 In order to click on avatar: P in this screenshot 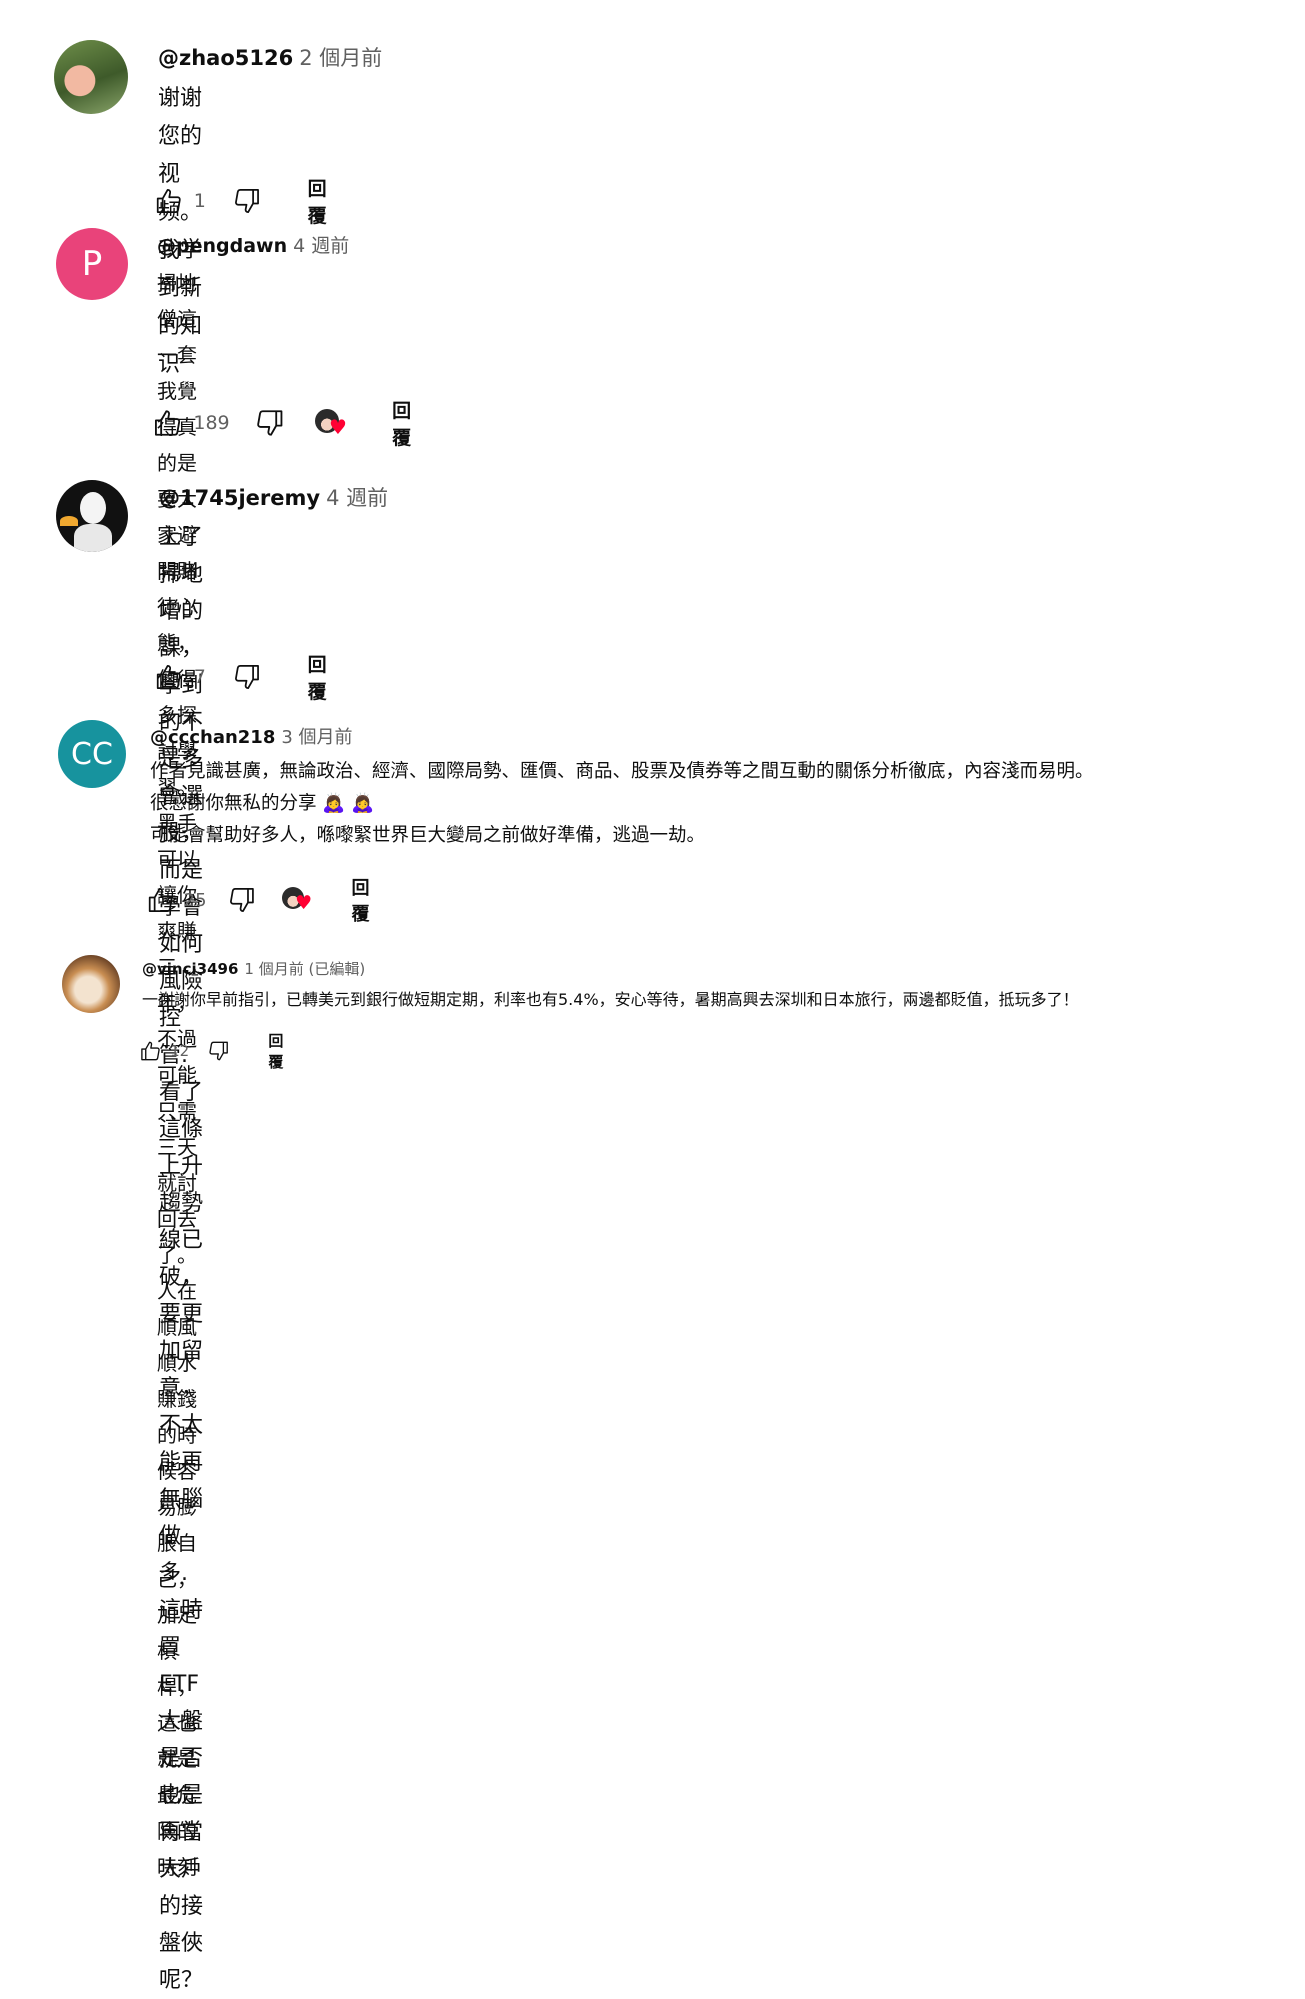, I will do `click(92, 264)`.